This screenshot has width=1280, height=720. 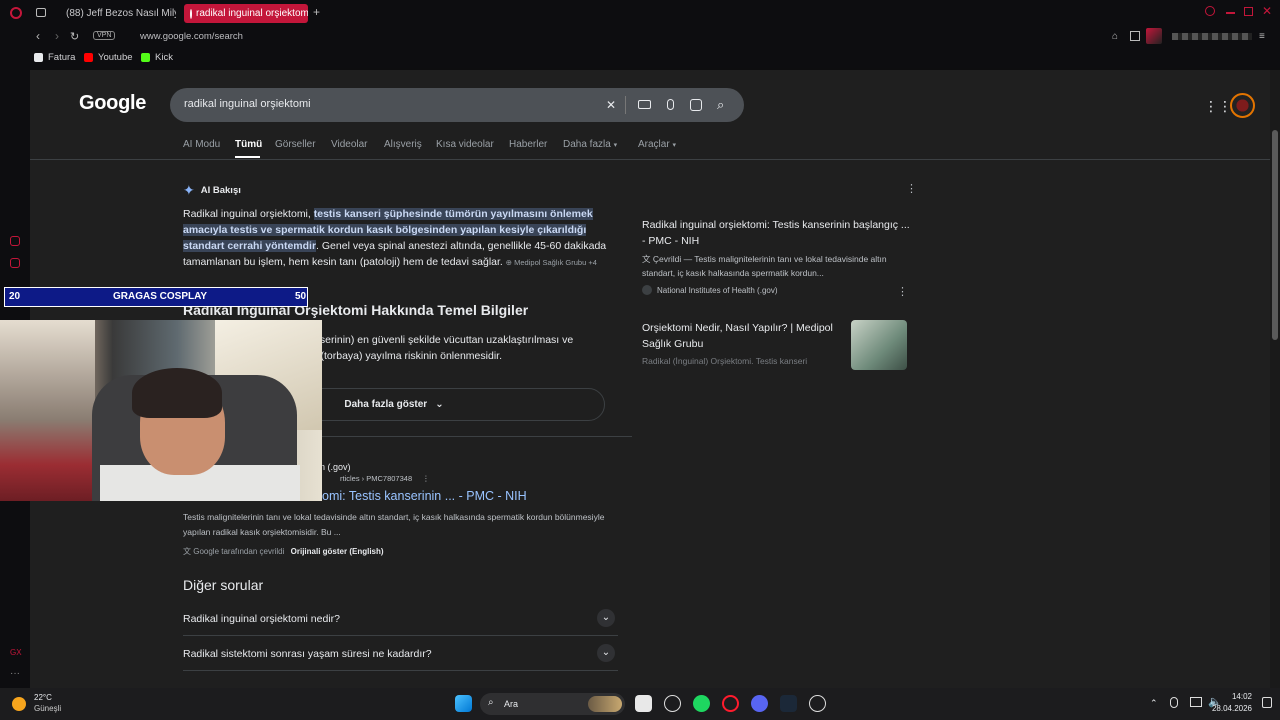 I want to click on search-highlight-image, so click(x=605, y=704).